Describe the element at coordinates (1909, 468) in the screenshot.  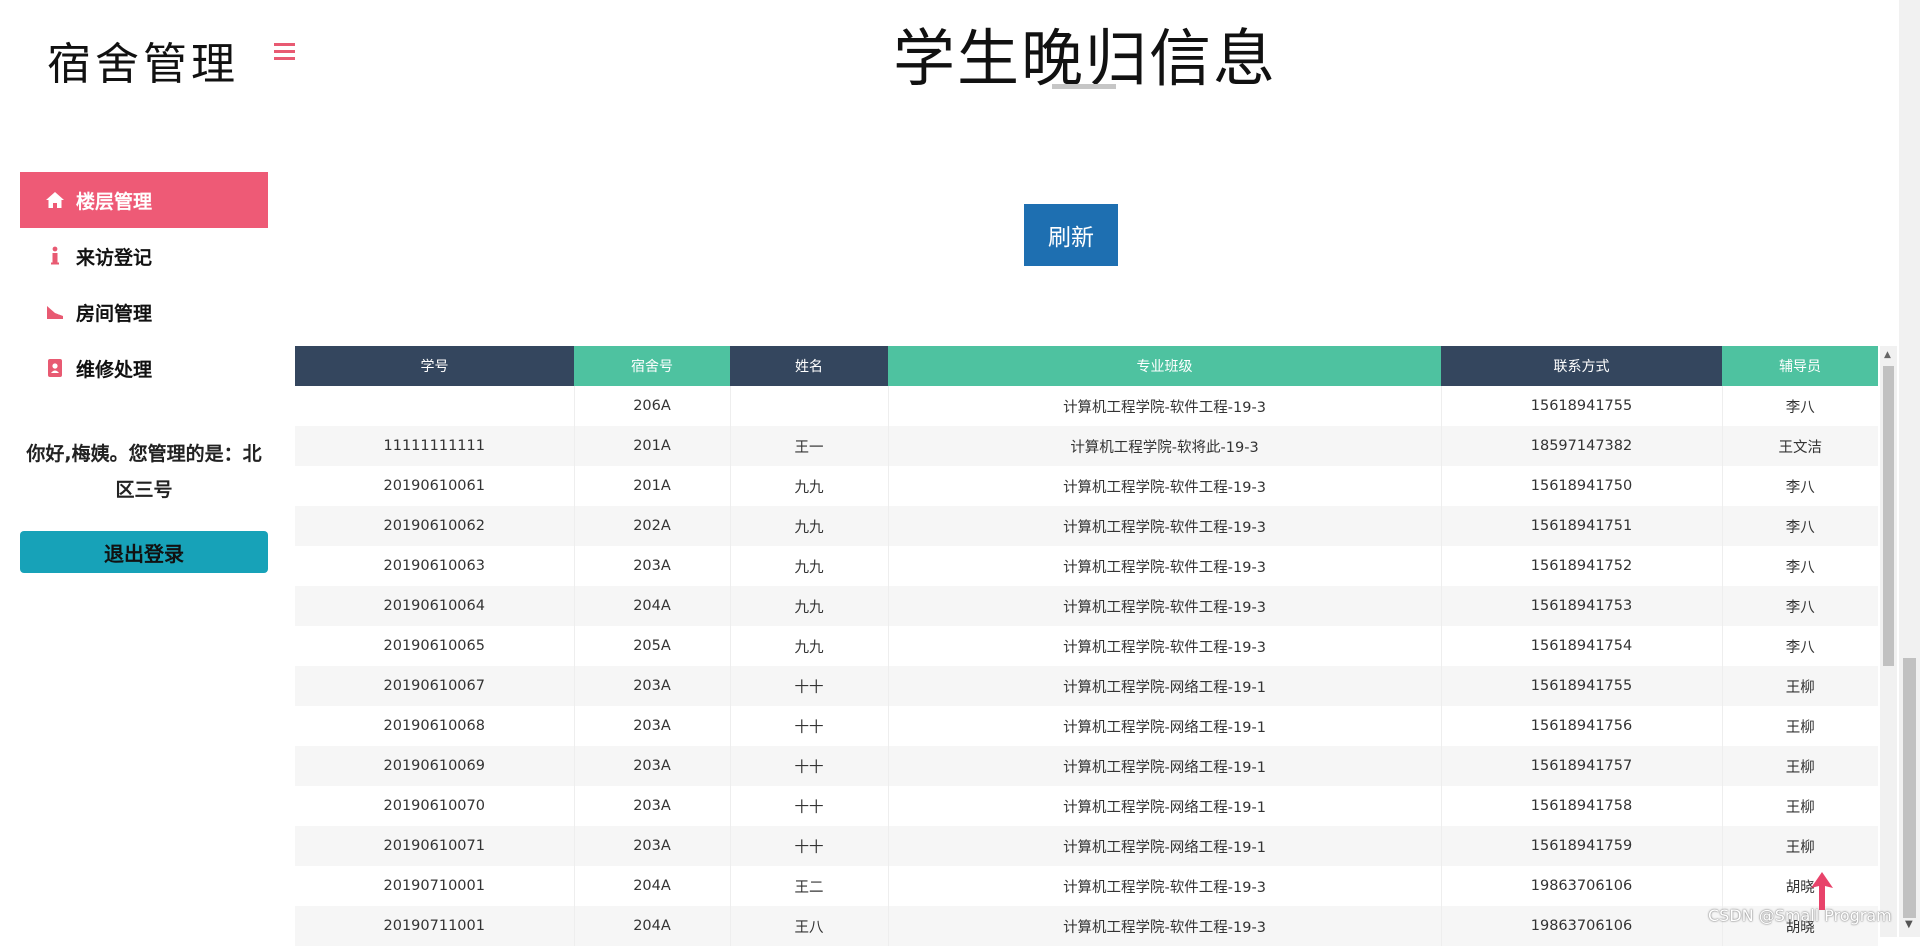
I see `page-scrollbar: ▼` at that location.